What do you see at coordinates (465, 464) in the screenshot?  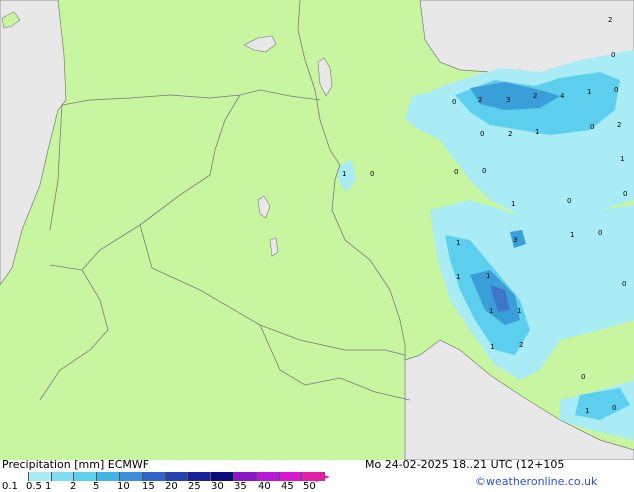 I see `valid-time: Mo 24-02-2025 18..21 UTC (12+105` at bounding box center [465, 464].